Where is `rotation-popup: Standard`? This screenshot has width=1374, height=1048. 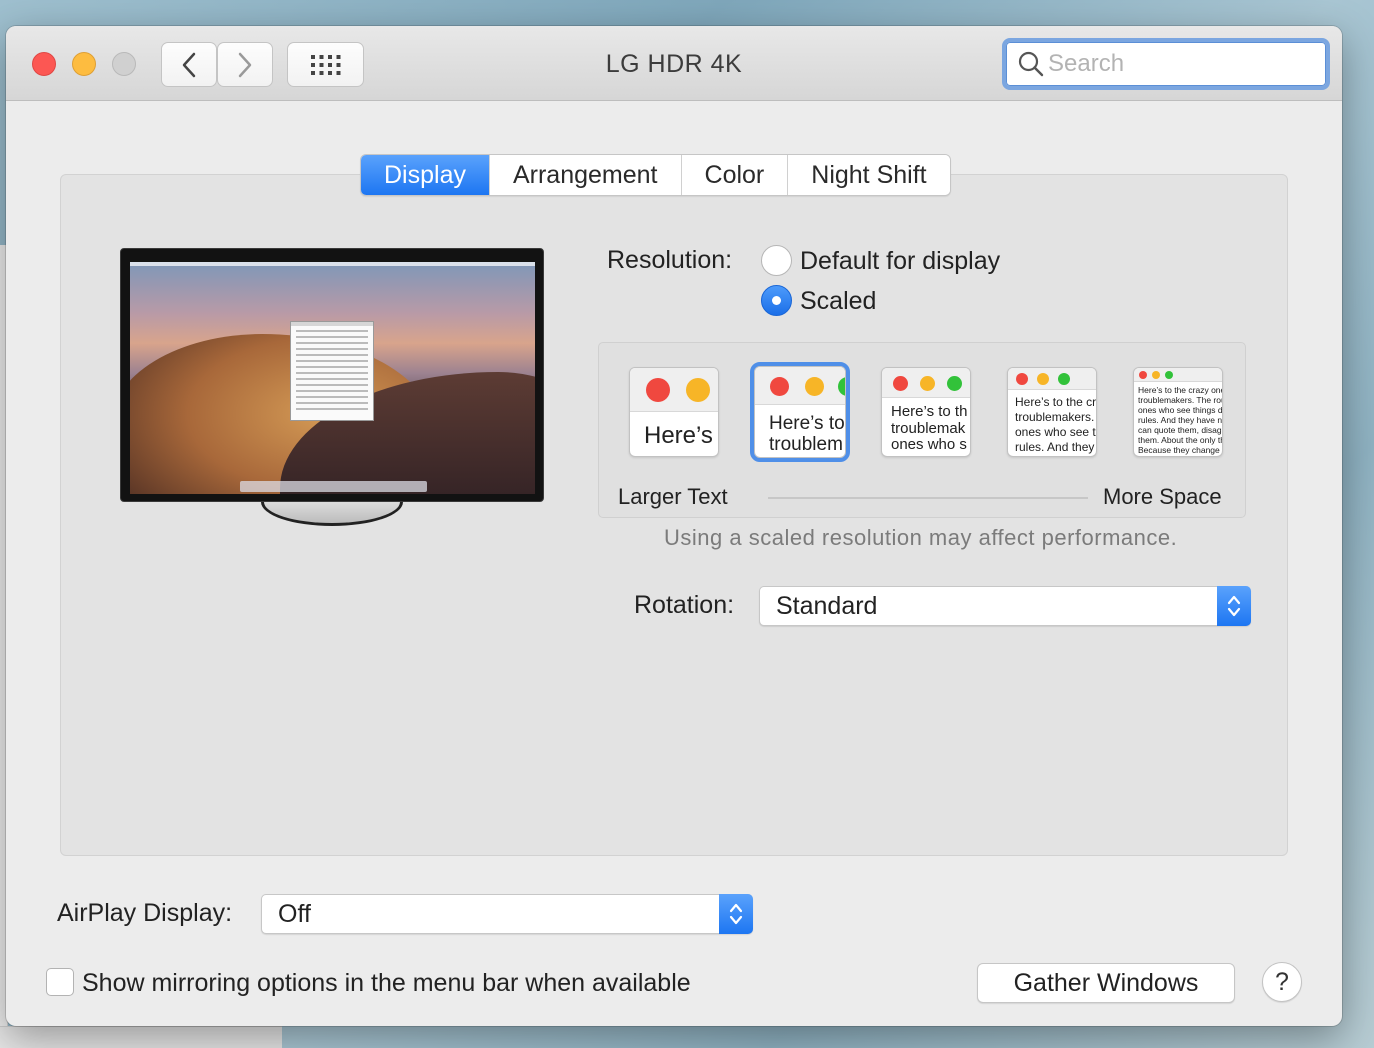 rotation-popup: Standard is located at coordinates (1005, 606).